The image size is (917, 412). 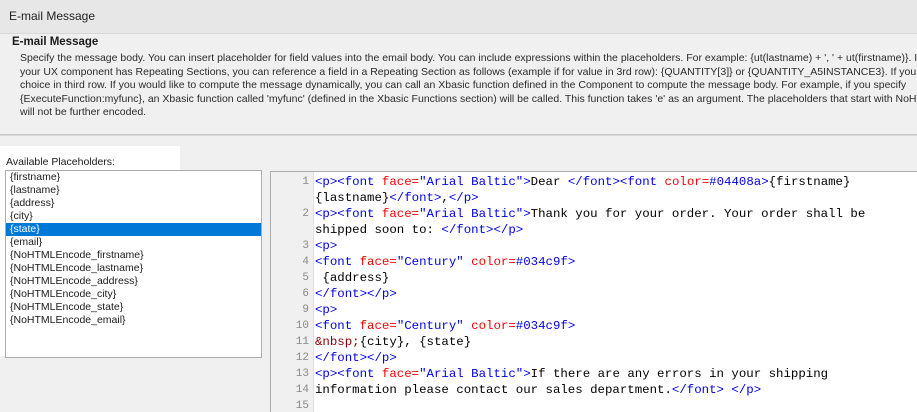 What do you see at coordinates (445, 198) in the screenshot?
I see `code-token: ,` at bounding box center [445, 198].